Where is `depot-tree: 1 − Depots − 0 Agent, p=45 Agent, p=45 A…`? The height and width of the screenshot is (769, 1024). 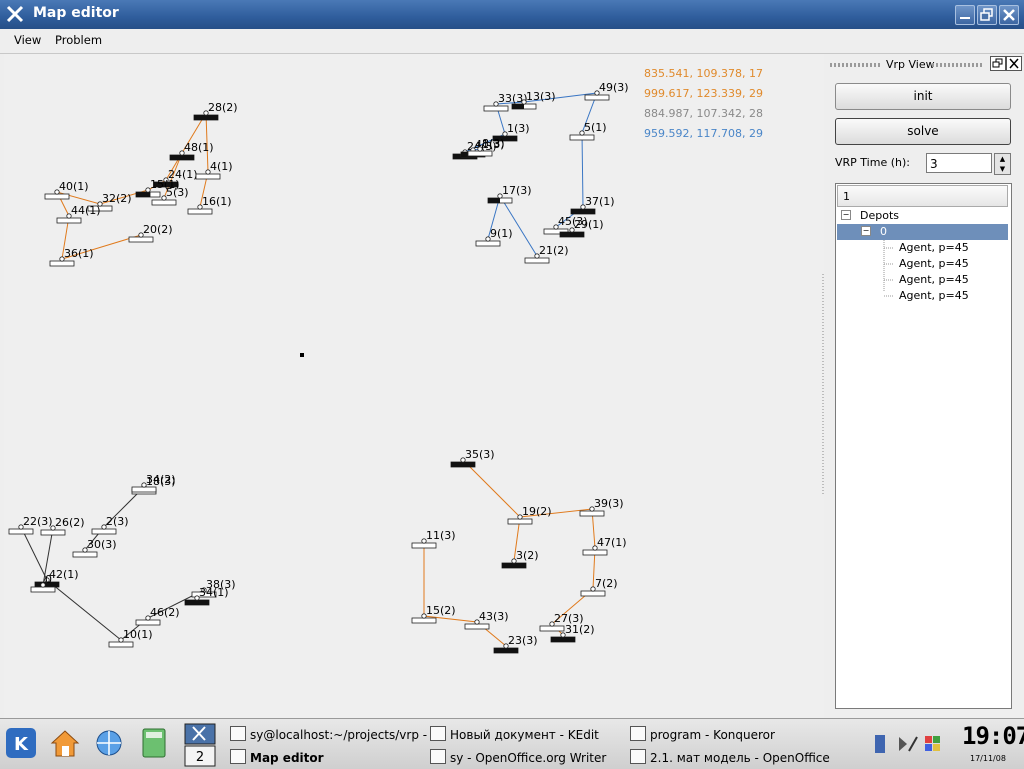
depot-tree: 1 − Depots − 0 Agent, p=45 Agent, p=45 A… is located at coordinates (923, 446).